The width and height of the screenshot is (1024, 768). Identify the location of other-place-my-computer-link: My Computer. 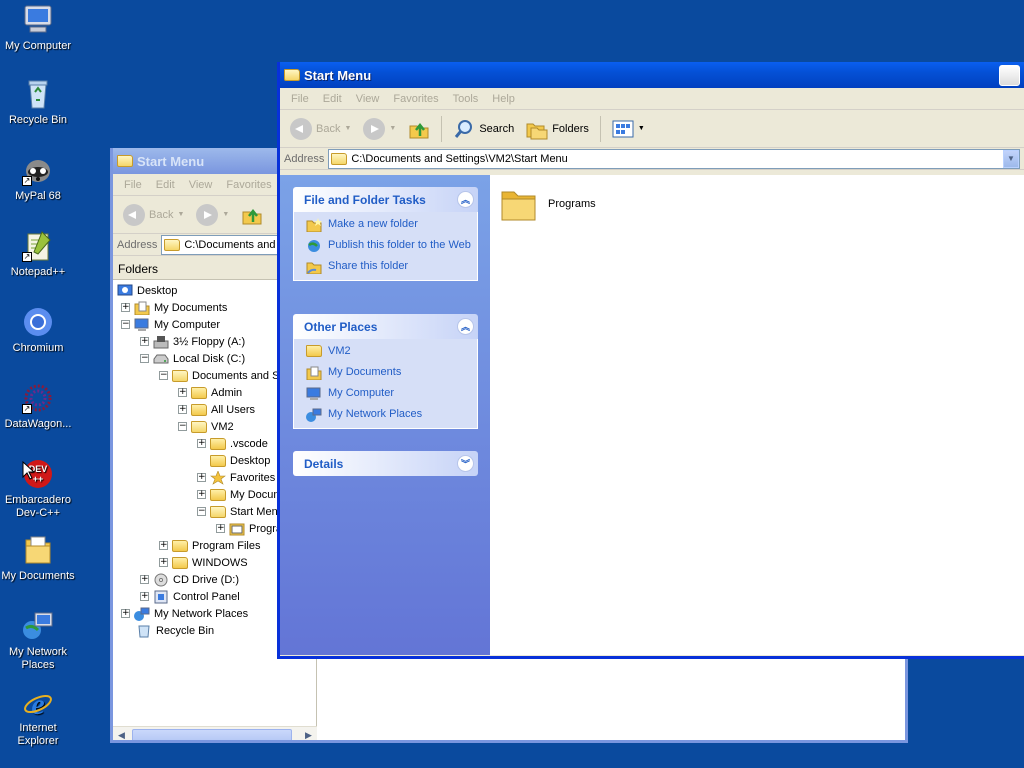
(391, 394).